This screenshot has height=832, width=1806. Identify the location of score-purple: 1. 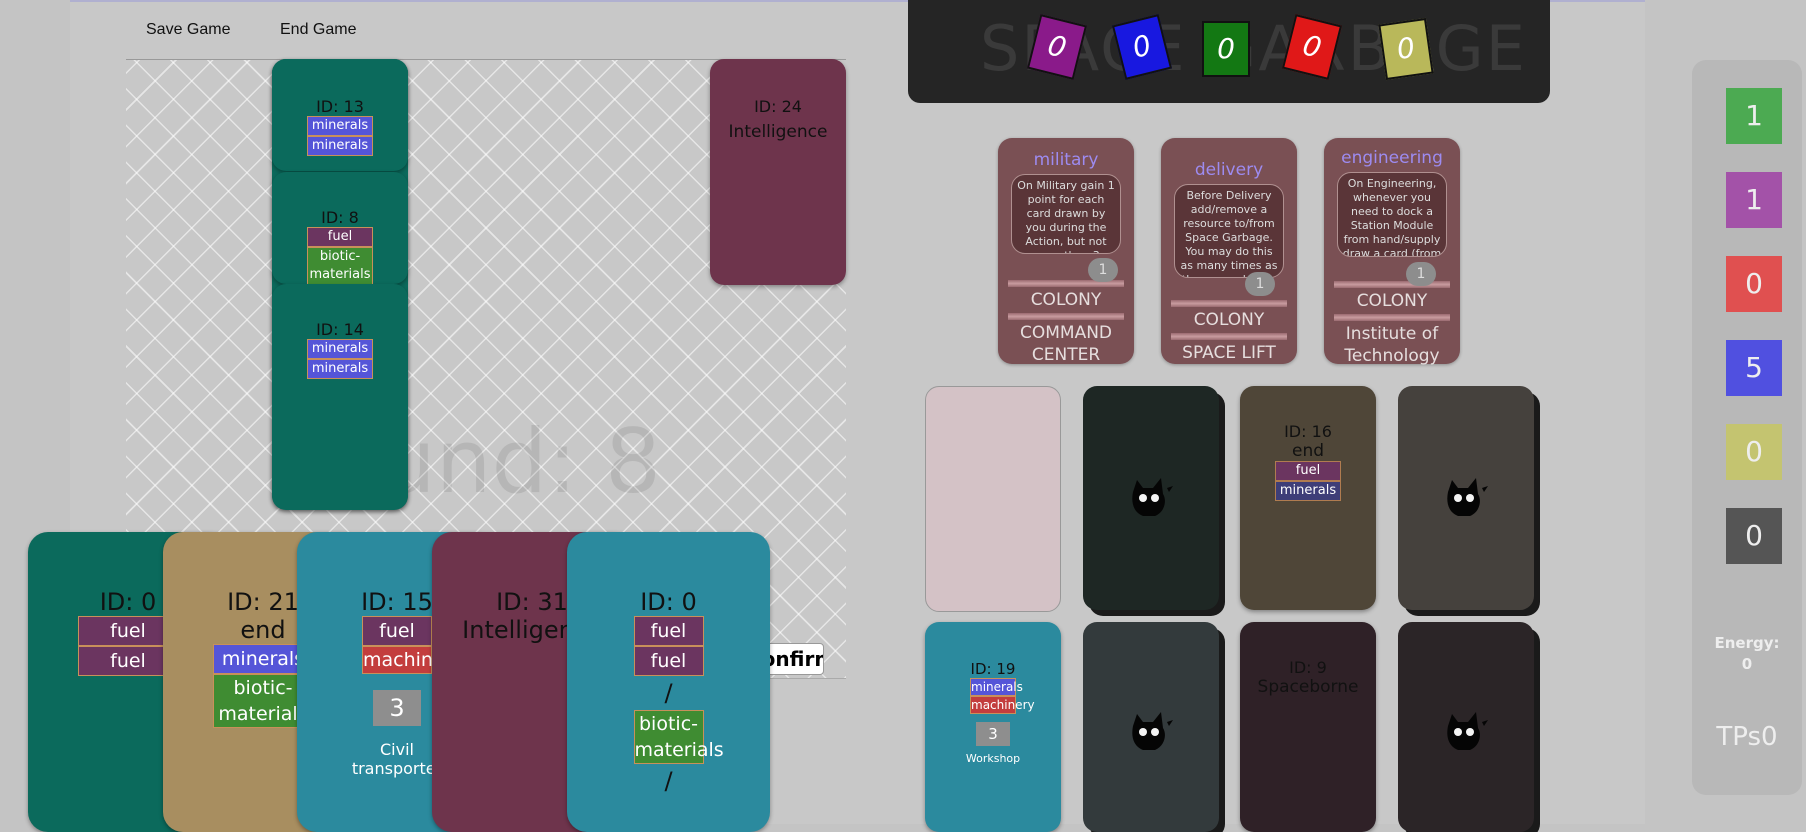
(1754, 200).